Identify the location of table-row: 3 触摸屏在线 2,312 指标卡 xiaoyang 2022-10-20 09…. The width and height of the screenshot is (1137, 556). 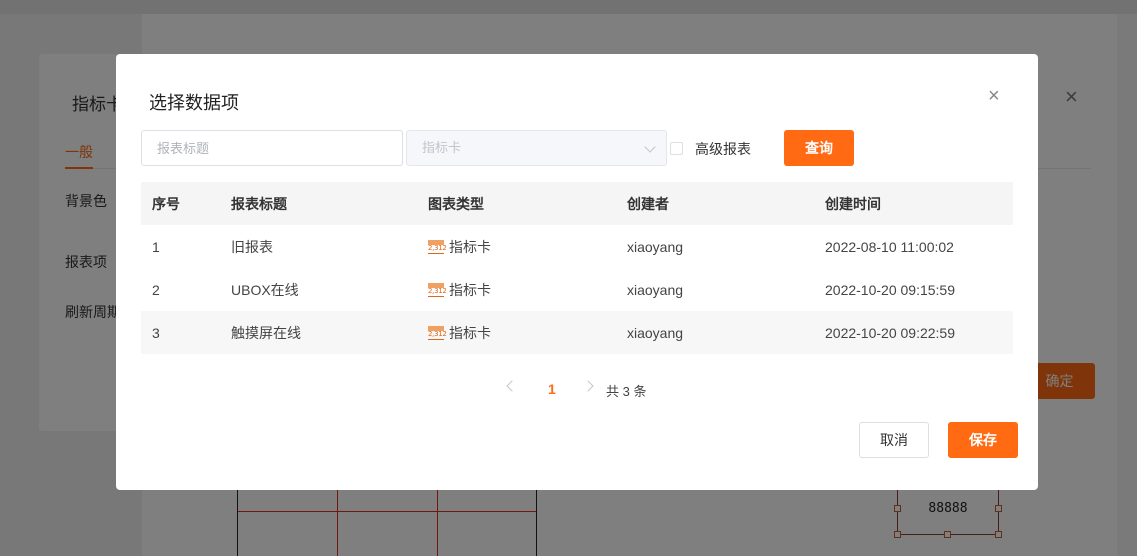
(577, 332).